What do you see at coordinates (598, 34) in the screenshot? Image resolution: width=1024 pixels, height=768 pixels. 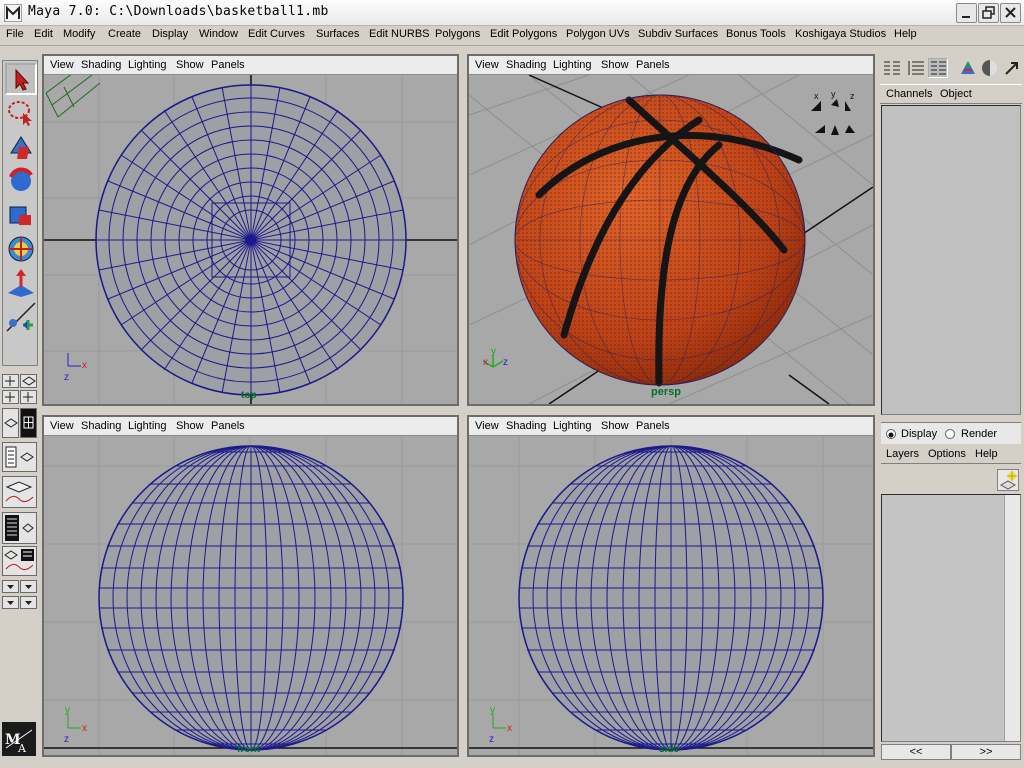 I see `menu-polygon-uvs: Polygon UVs` at bounding box center [598, 34].